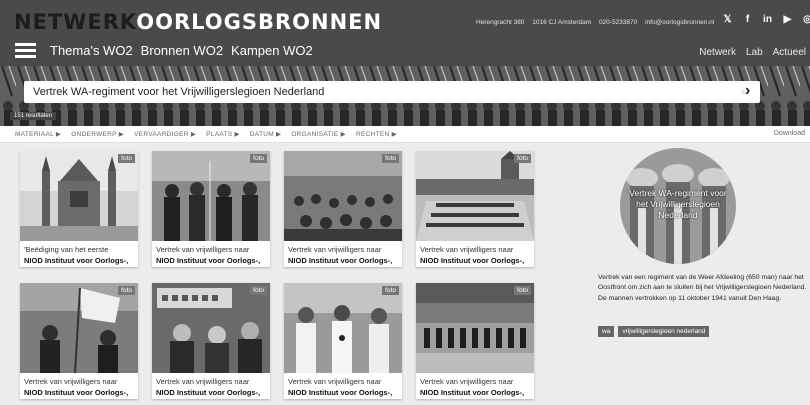 This screenshot has height=405, width=810. What do you see at coordinates (606, 331) in the screenshot?
I see `tag-wa: wa` at bounding box center [606, 331].